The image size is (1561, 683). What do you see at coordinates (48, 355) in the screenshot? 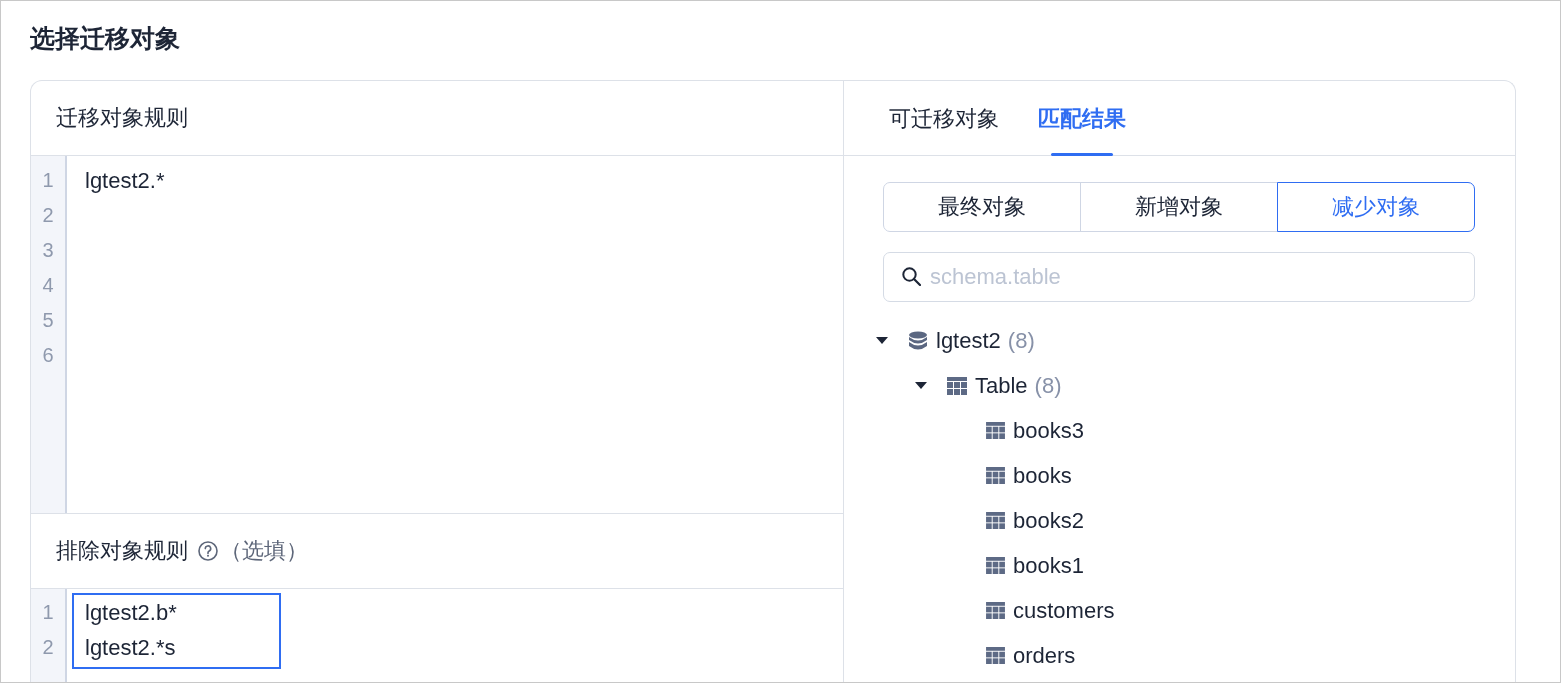
I see `line-number: 6` at bounding box center [48, 355].